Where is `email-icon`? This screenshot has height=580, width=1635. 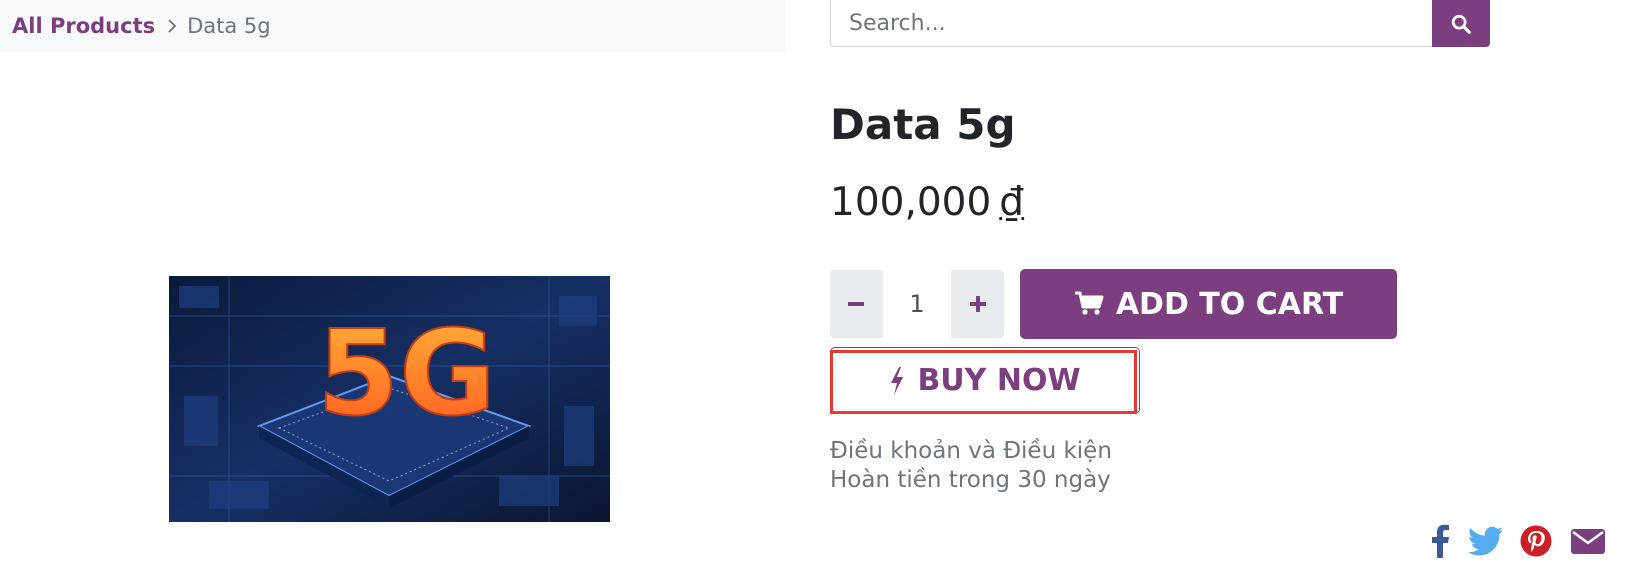
email-icon is located at coordinates (1588, 541).